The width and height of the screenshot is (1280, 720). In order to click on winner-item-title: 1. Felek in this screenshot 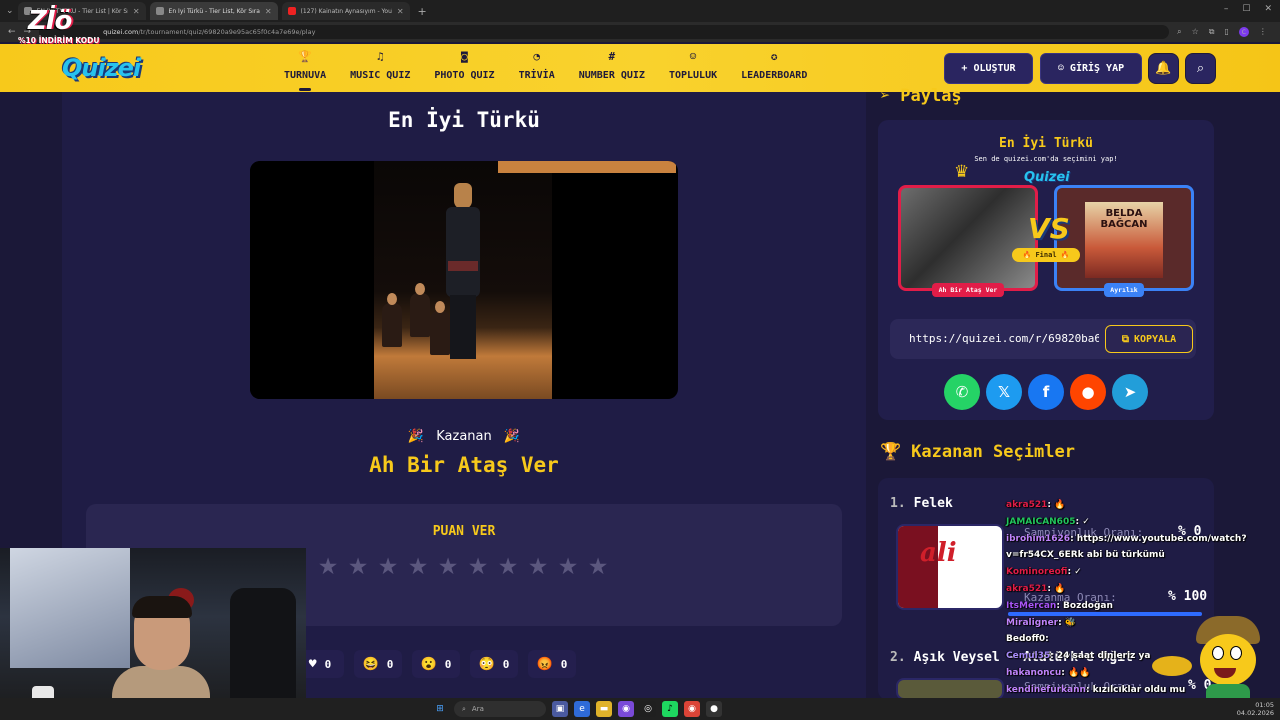, I will do `click(921, 503)`.